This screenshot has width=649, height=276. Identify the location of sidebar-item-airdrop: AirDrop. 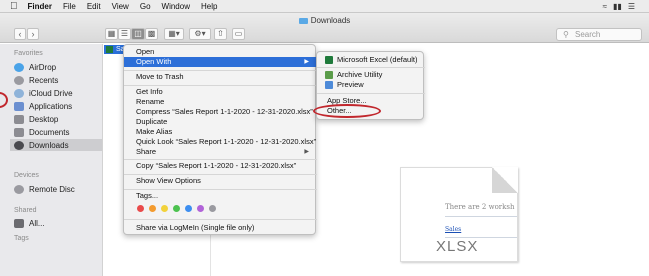
(58, 67).